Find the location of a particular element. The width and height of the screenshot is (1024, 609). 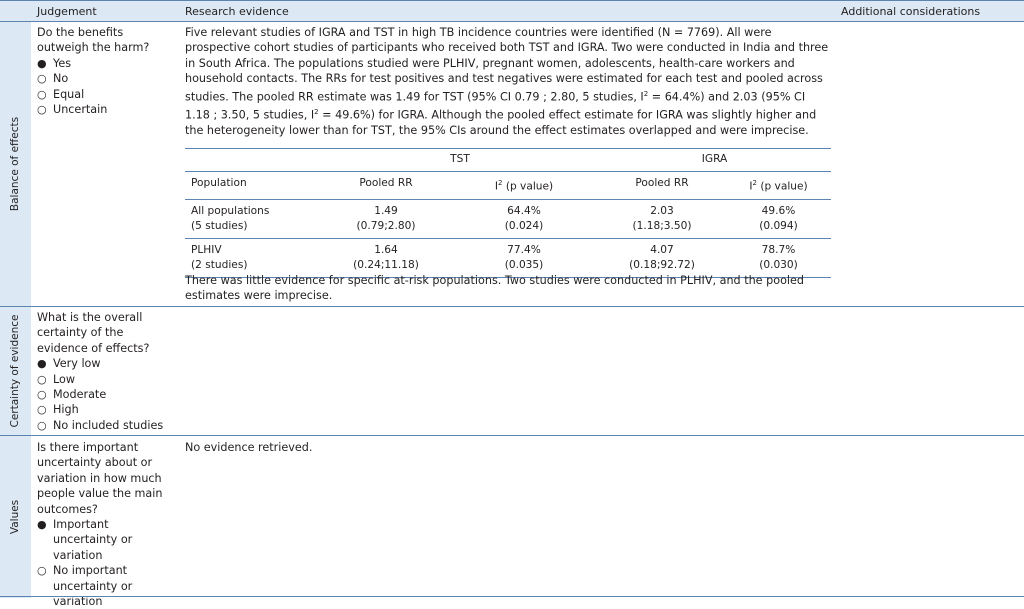

tst-ci-value: (0.24;11.18) is located at coordinates (386, 264).